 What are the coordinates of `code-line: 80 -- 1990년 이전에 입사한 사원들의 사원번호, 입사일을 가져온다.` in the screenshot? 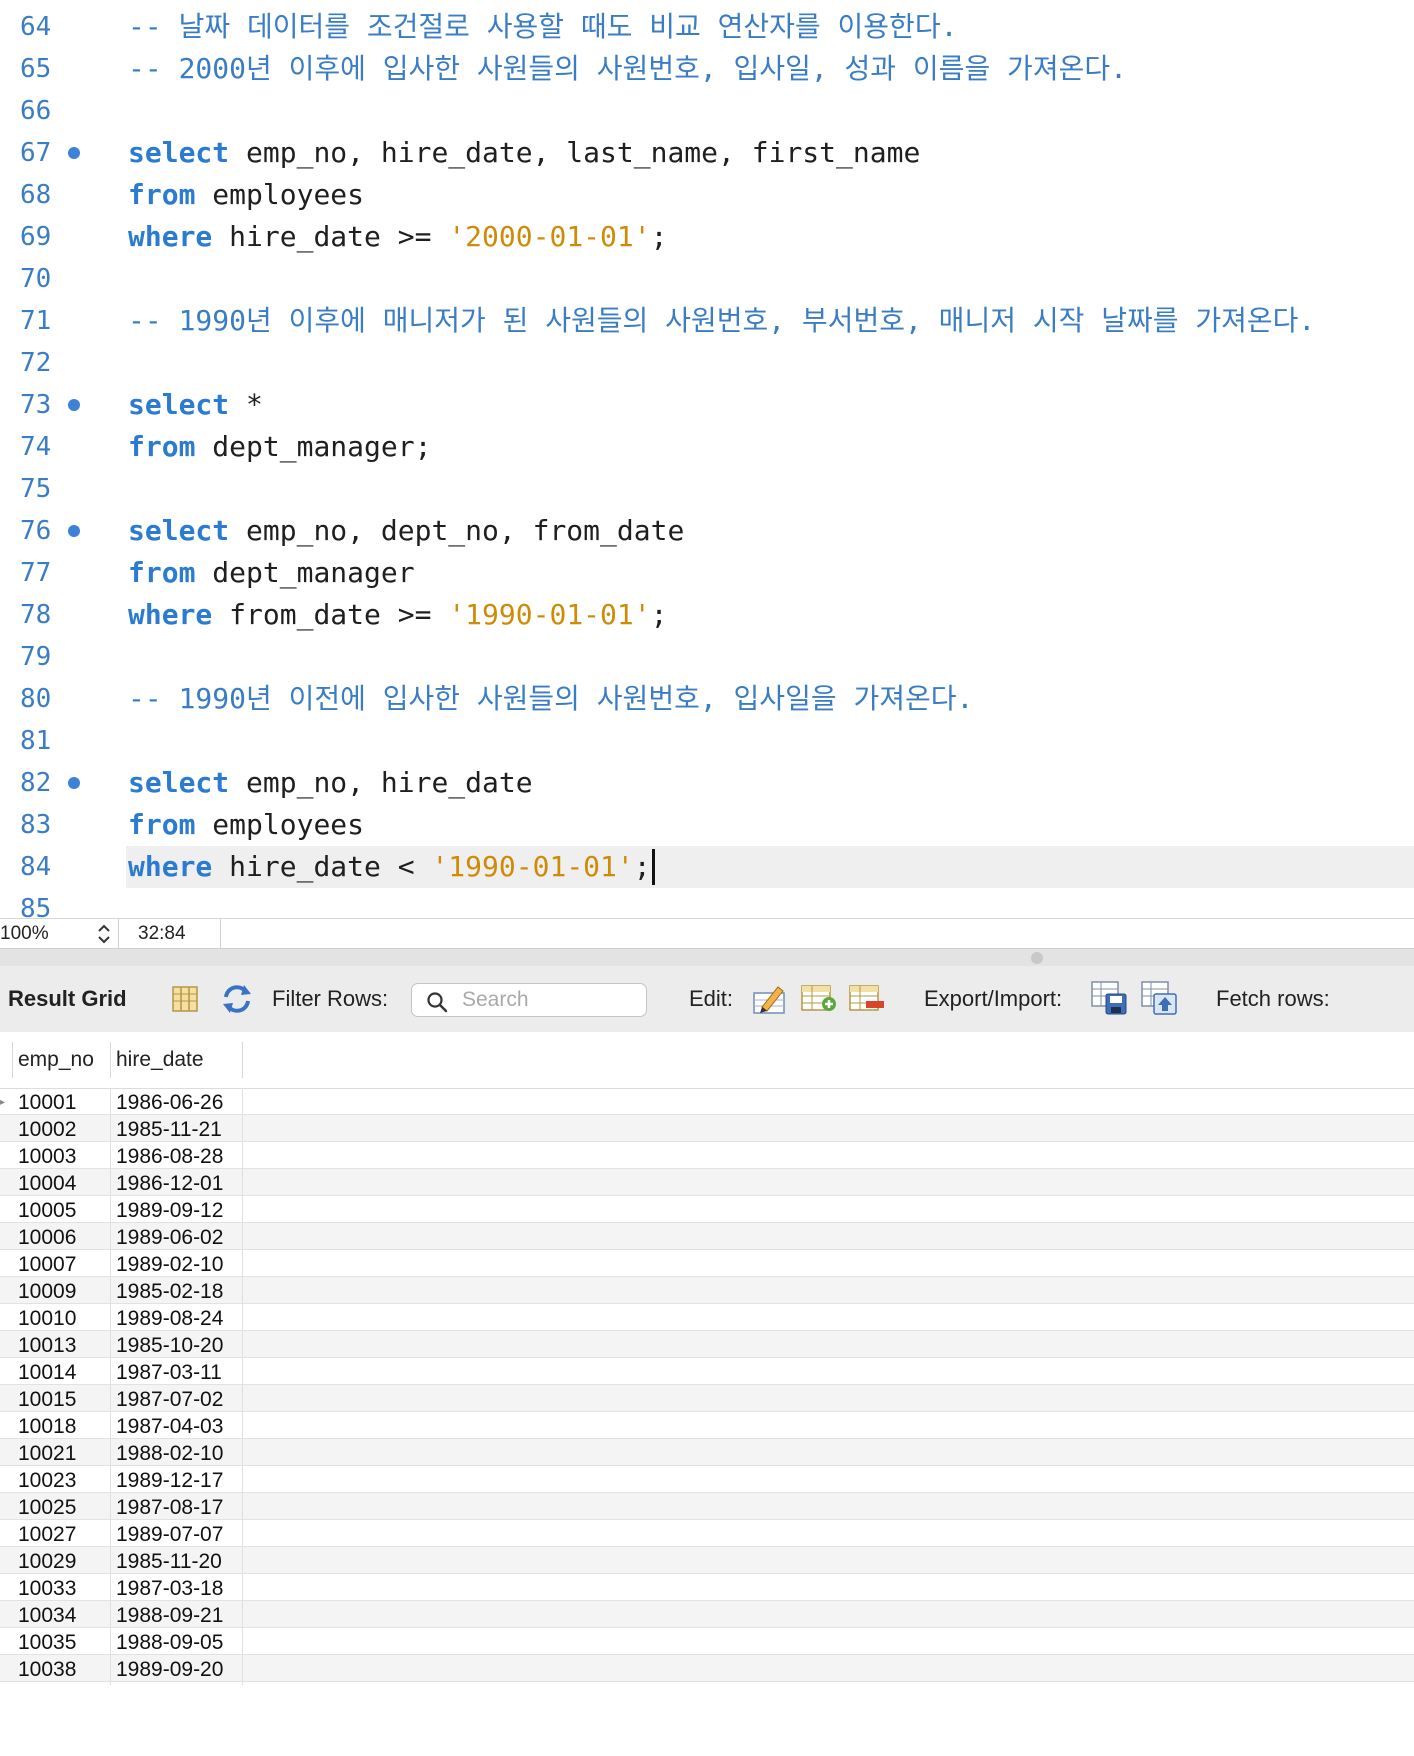 It's located at (707, 699).